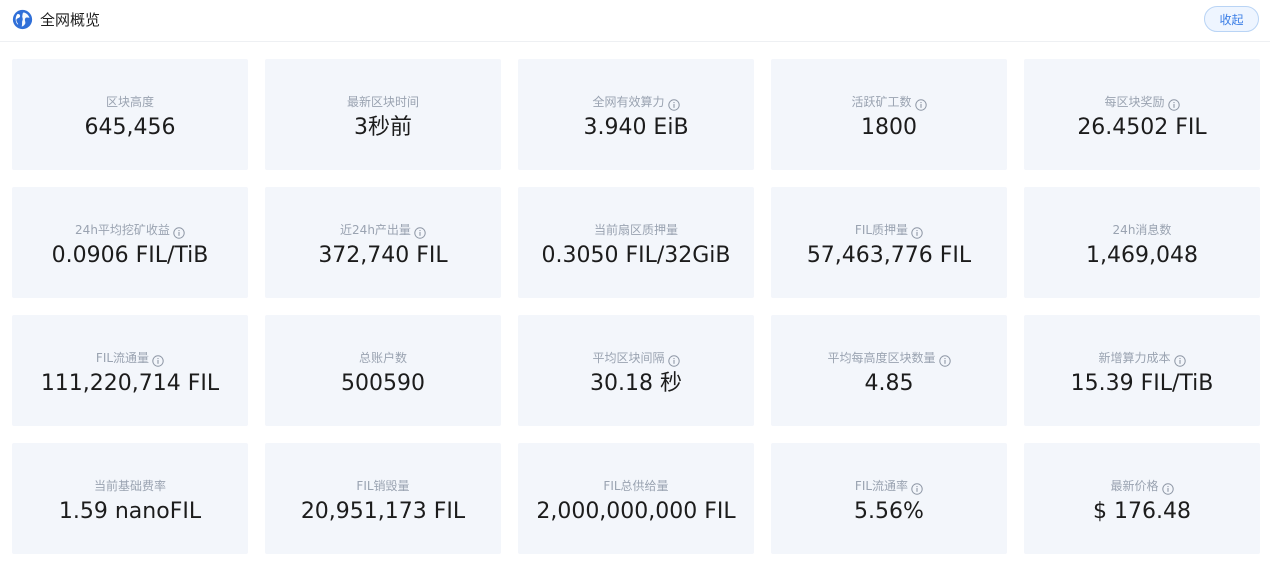 This screenshot has width=1270, height=565. I want to click on stat-label: 当前基础费率, so click(129, 486).